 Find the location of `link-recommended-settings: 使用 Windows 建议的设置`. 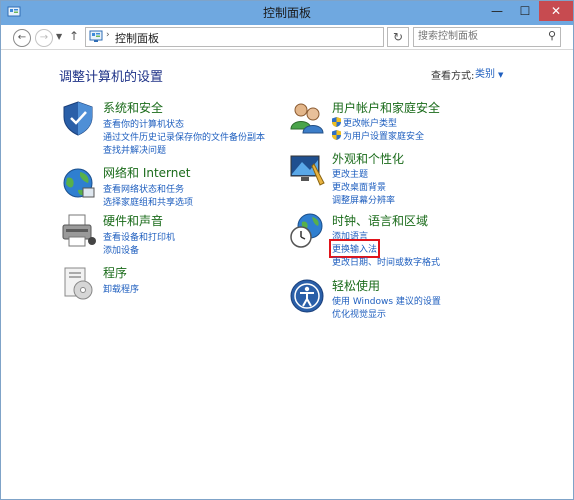

link-recommended-settings: 使用 Windows 建议的设置 is located at coordinates (386, 300).